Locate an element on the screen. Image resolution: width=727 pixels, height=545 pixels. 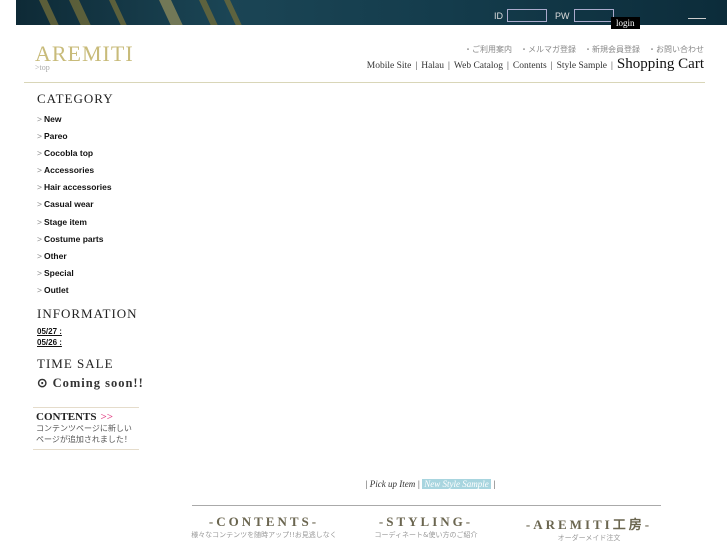
timesale-heading: TIME SALE is located at coordinates (75, 363).